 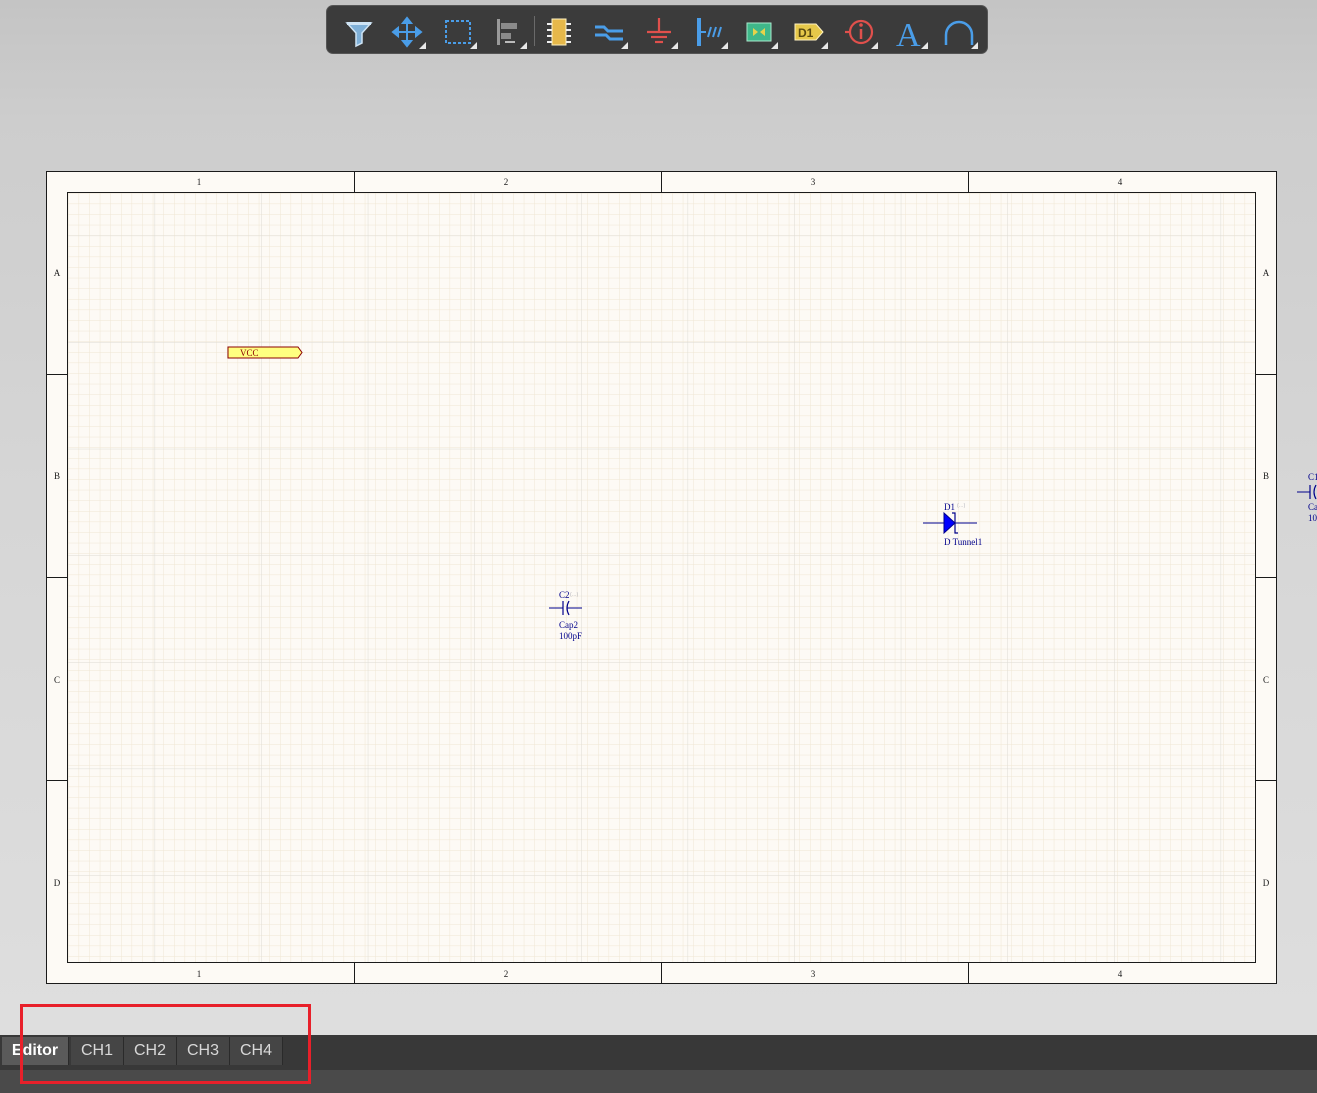 What do you see at coordinates (165, 1044) in the screenshot?
I see `annotation-highlight-box` at bounding box center [165, 1044].